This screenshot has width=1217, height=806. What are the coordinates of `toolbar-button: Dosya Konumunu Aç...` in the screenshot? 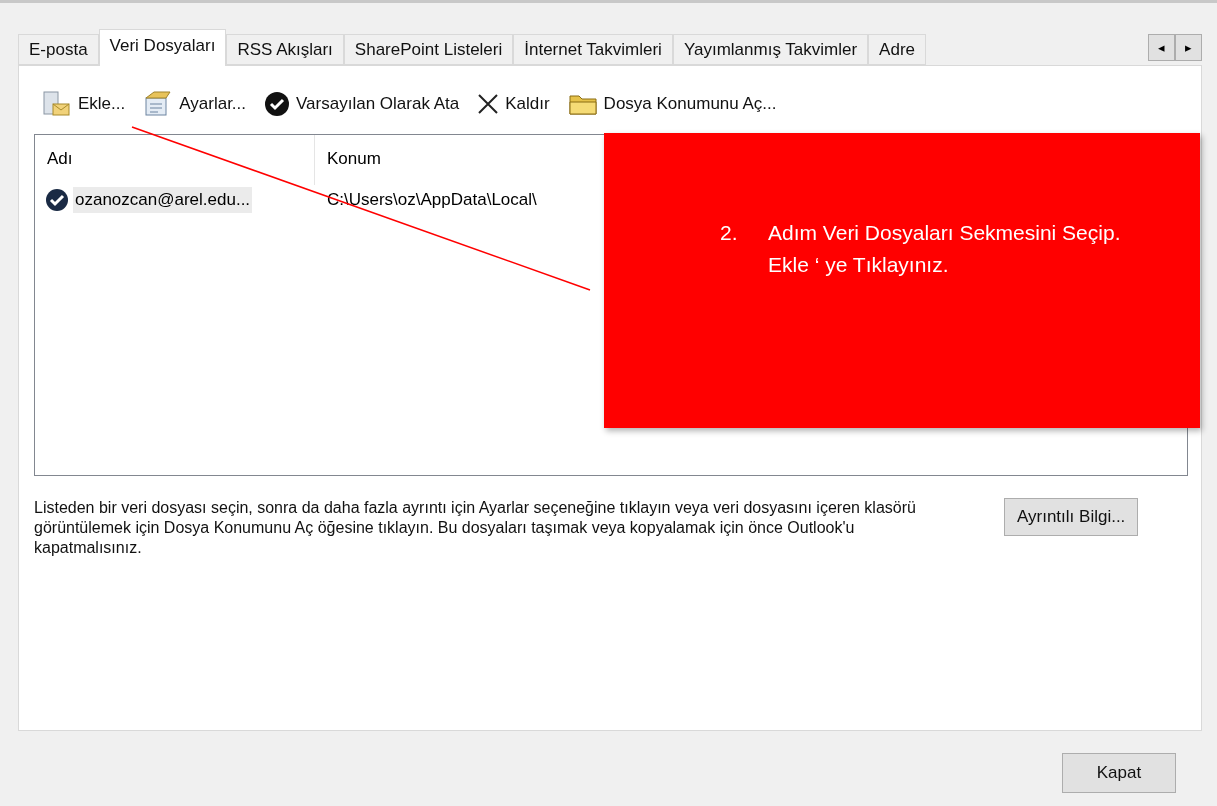 It's located at (672, 104).